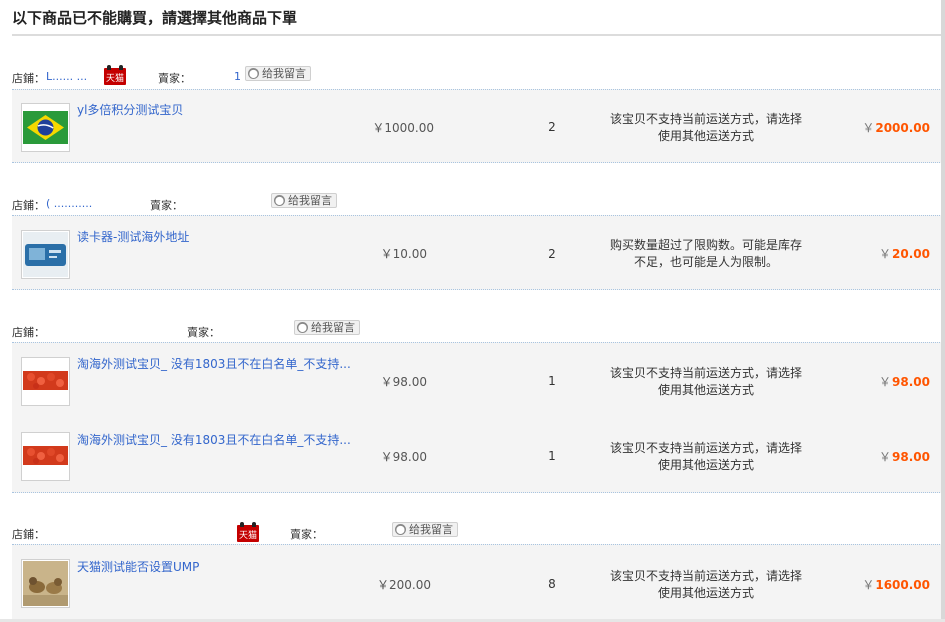  I want to click on card-reader-icon, so click(45, 254).